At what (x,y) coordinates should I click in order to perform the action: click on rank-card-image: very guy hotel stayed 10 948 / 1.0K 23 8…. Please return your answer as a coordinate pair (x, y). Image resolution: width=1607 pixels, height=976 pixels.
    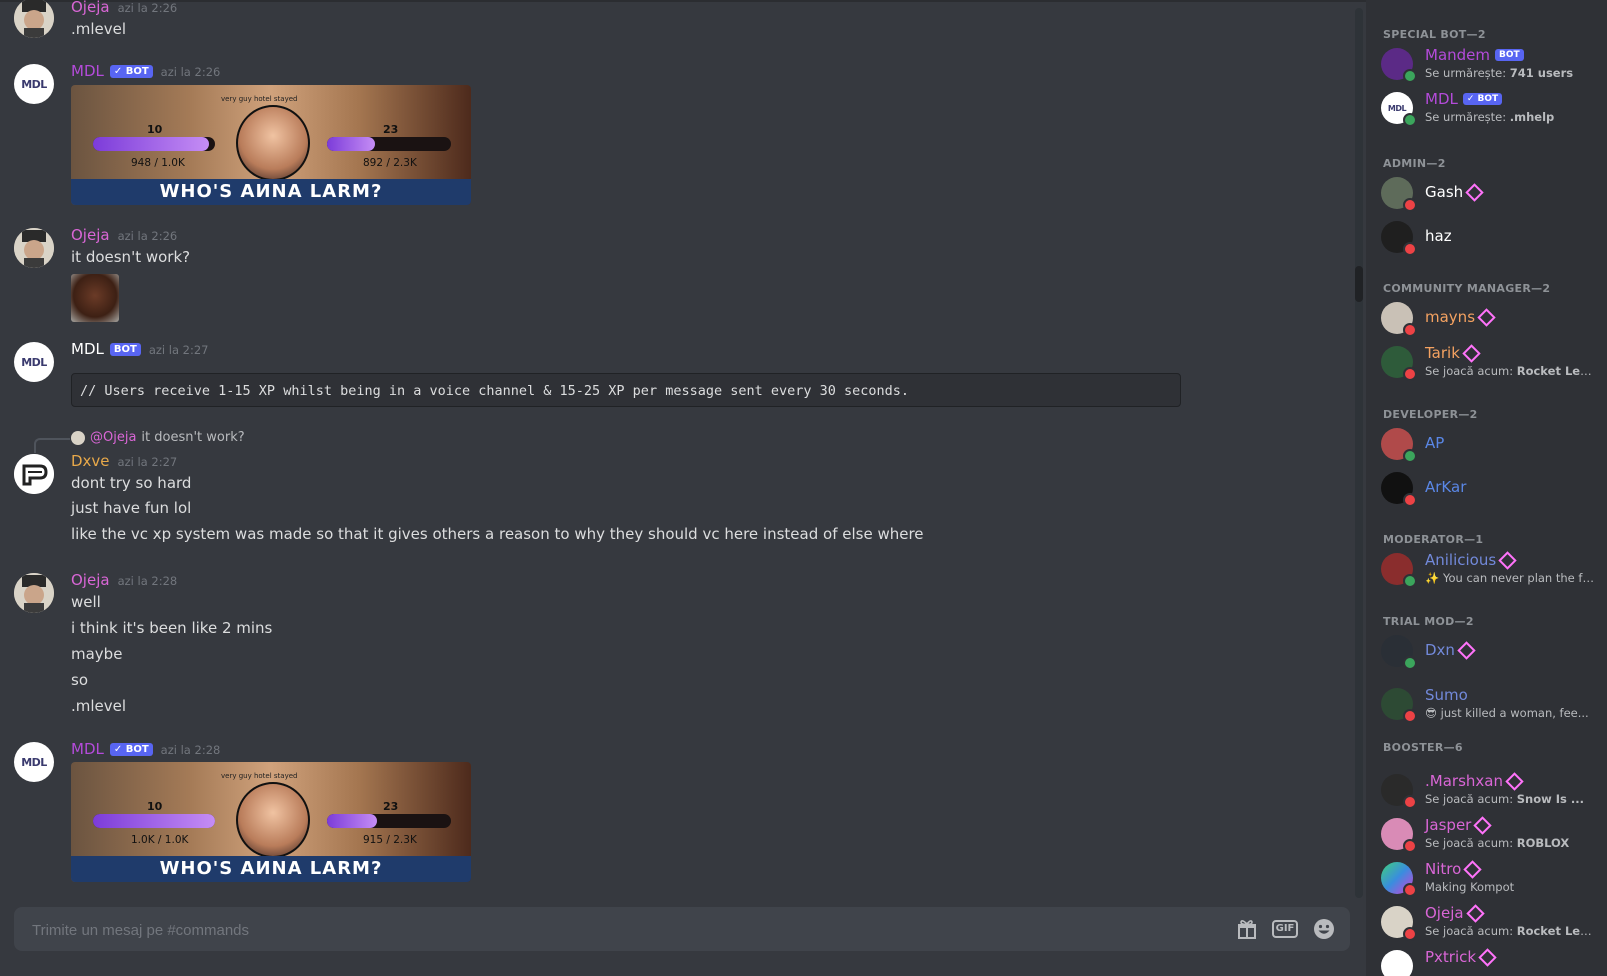
    Looking at the image, I should click on (271, 145).